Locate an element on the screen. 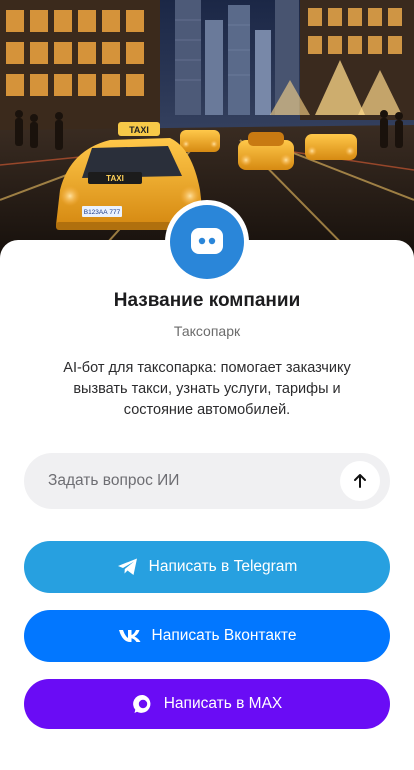 The image size is (414, 770). max-icon is located at coordinates (143, 704).